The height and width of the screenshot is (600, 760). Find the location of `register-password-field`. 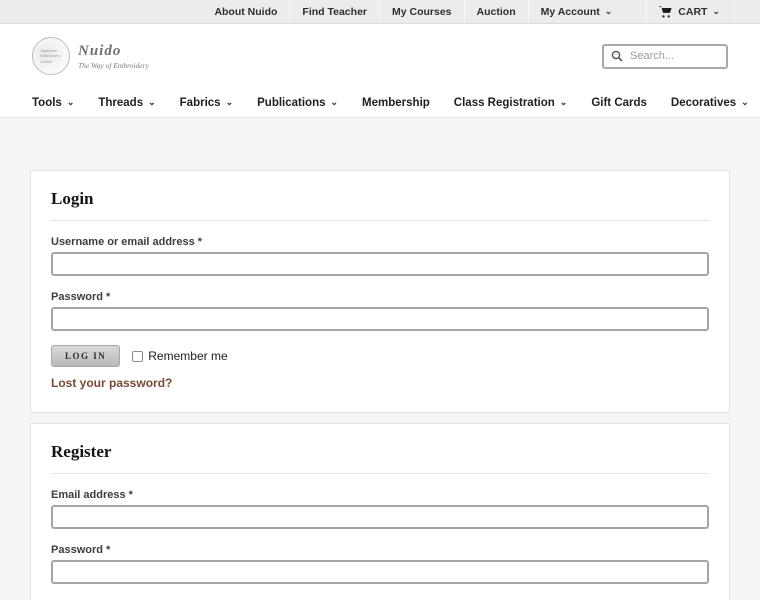

register-password-field is located at coordinates (380, 572).